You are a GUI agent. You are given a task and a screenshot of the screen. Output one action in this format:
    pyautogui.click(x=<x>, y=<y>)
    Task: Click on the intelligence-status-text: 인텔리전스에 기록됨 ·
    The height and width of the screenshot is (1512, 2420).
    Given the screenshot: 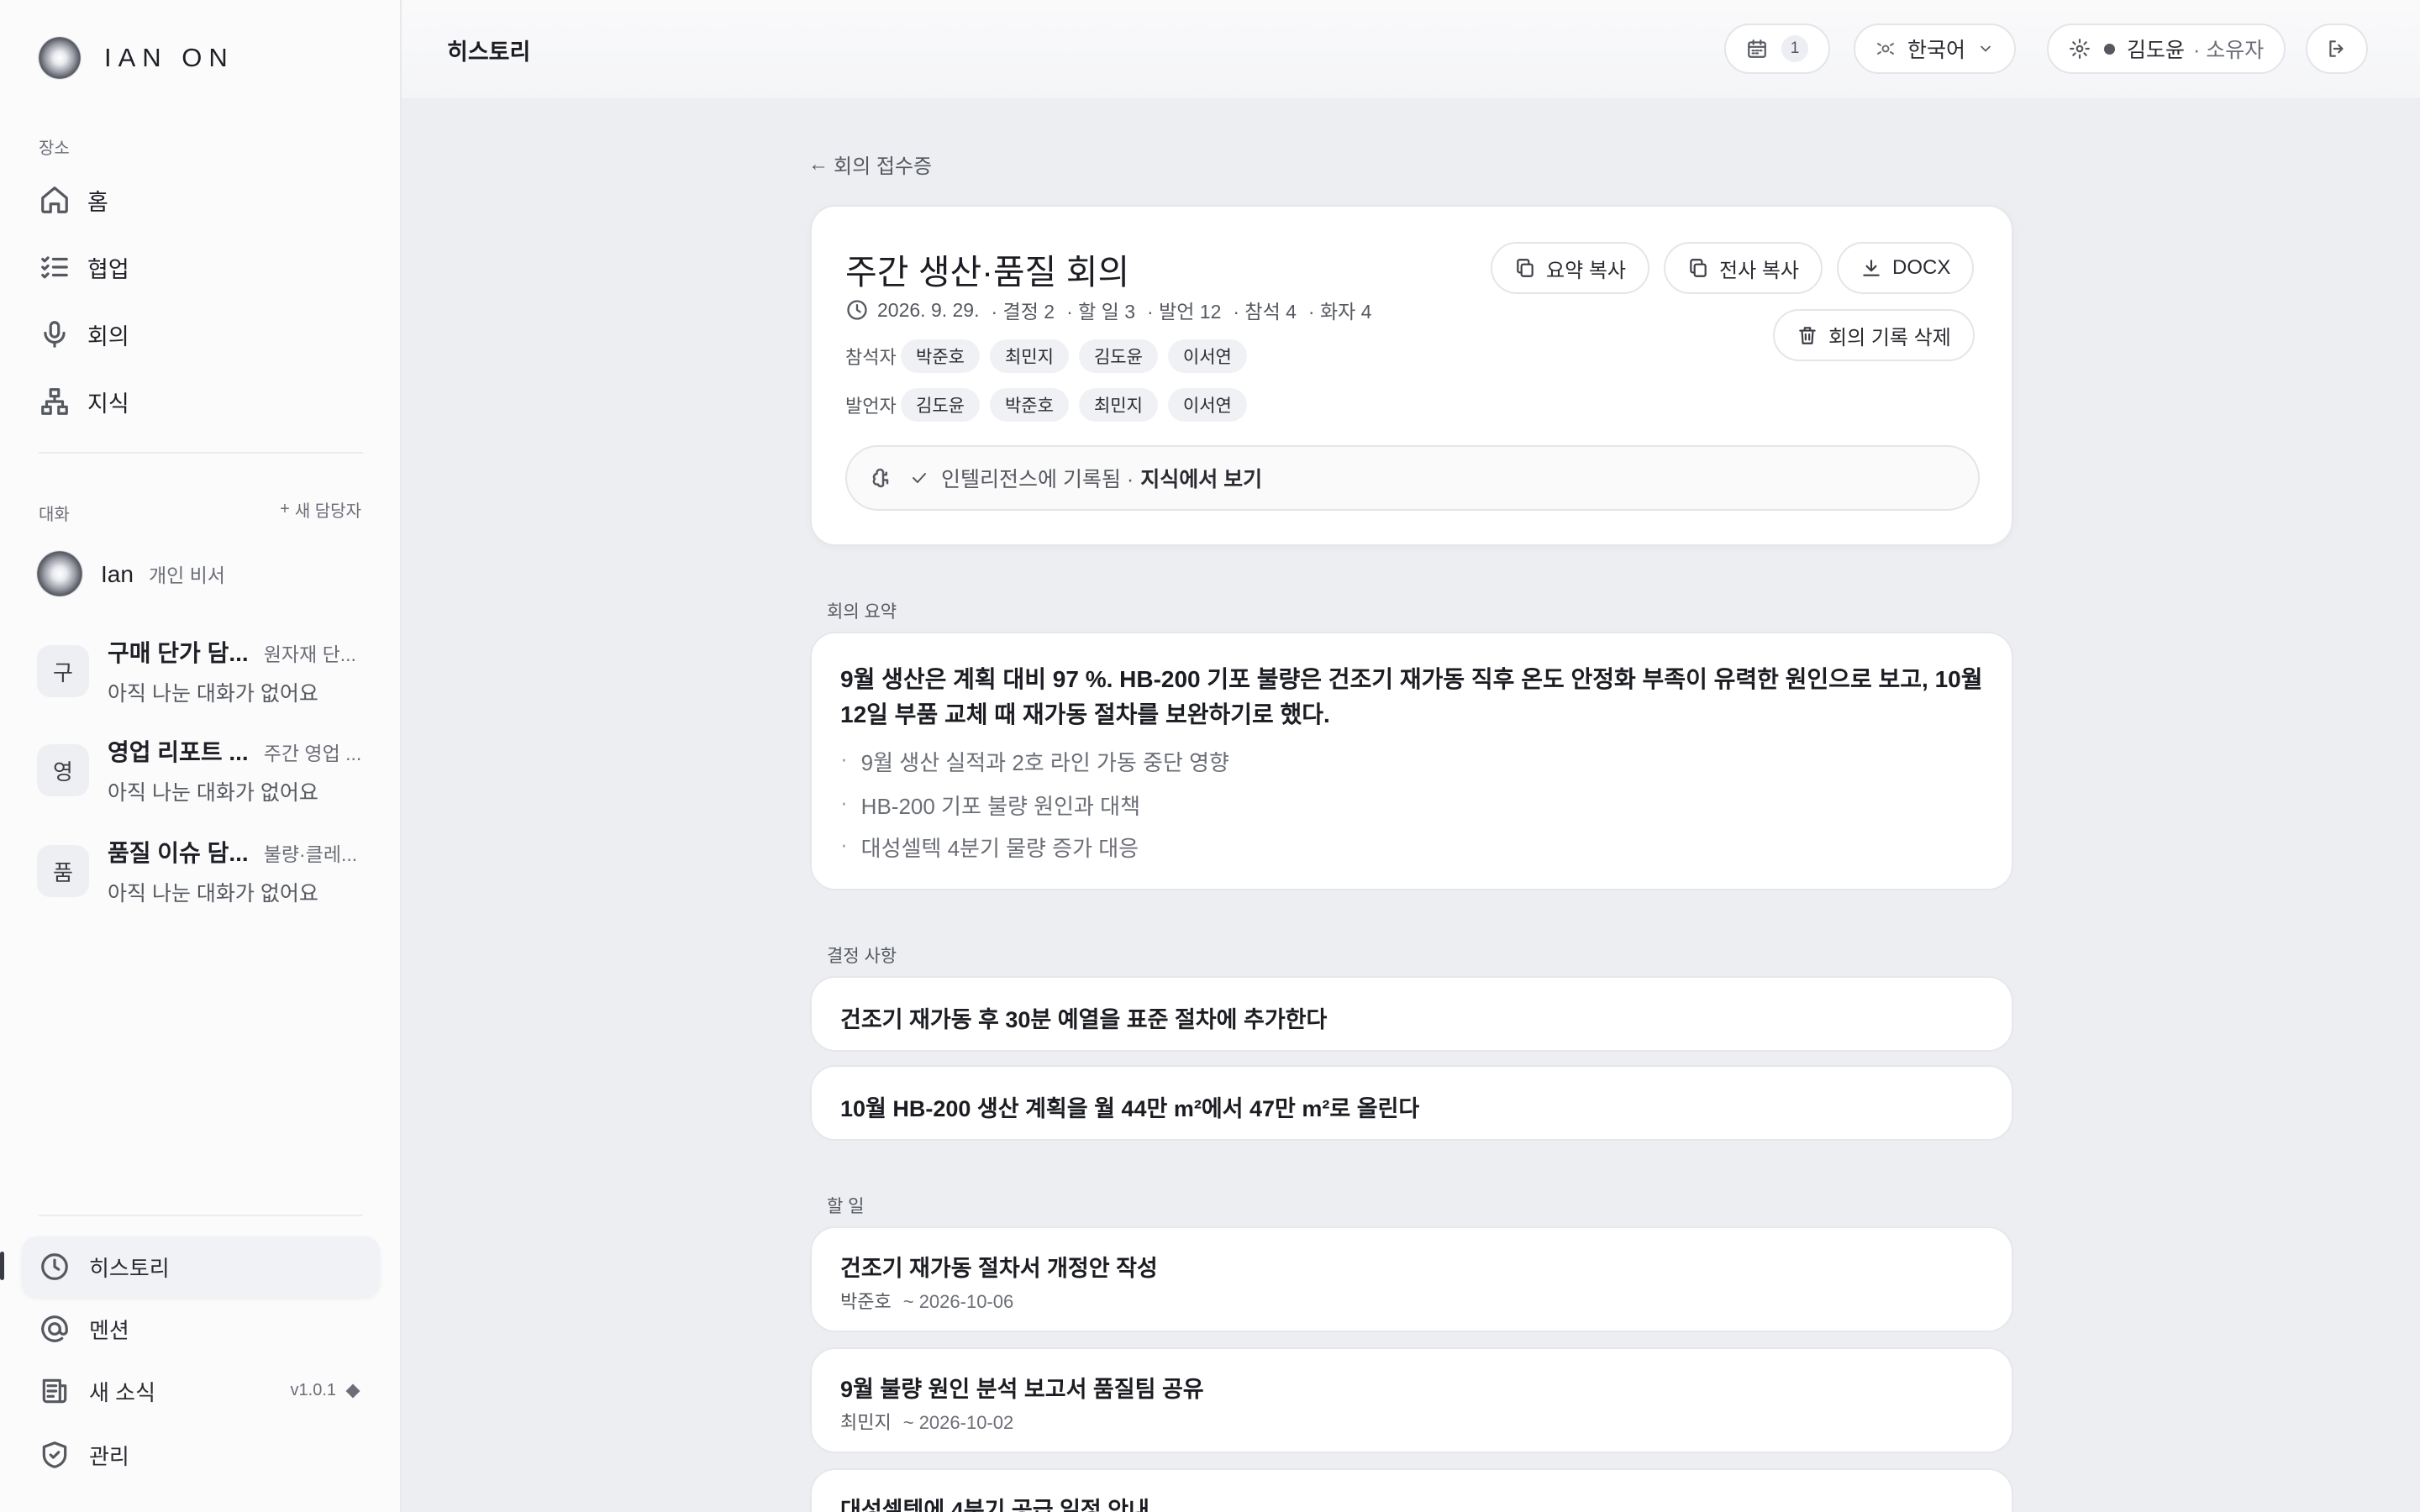 What is the action you would take?
    pyautogui.click(x=1037, y=479)
    